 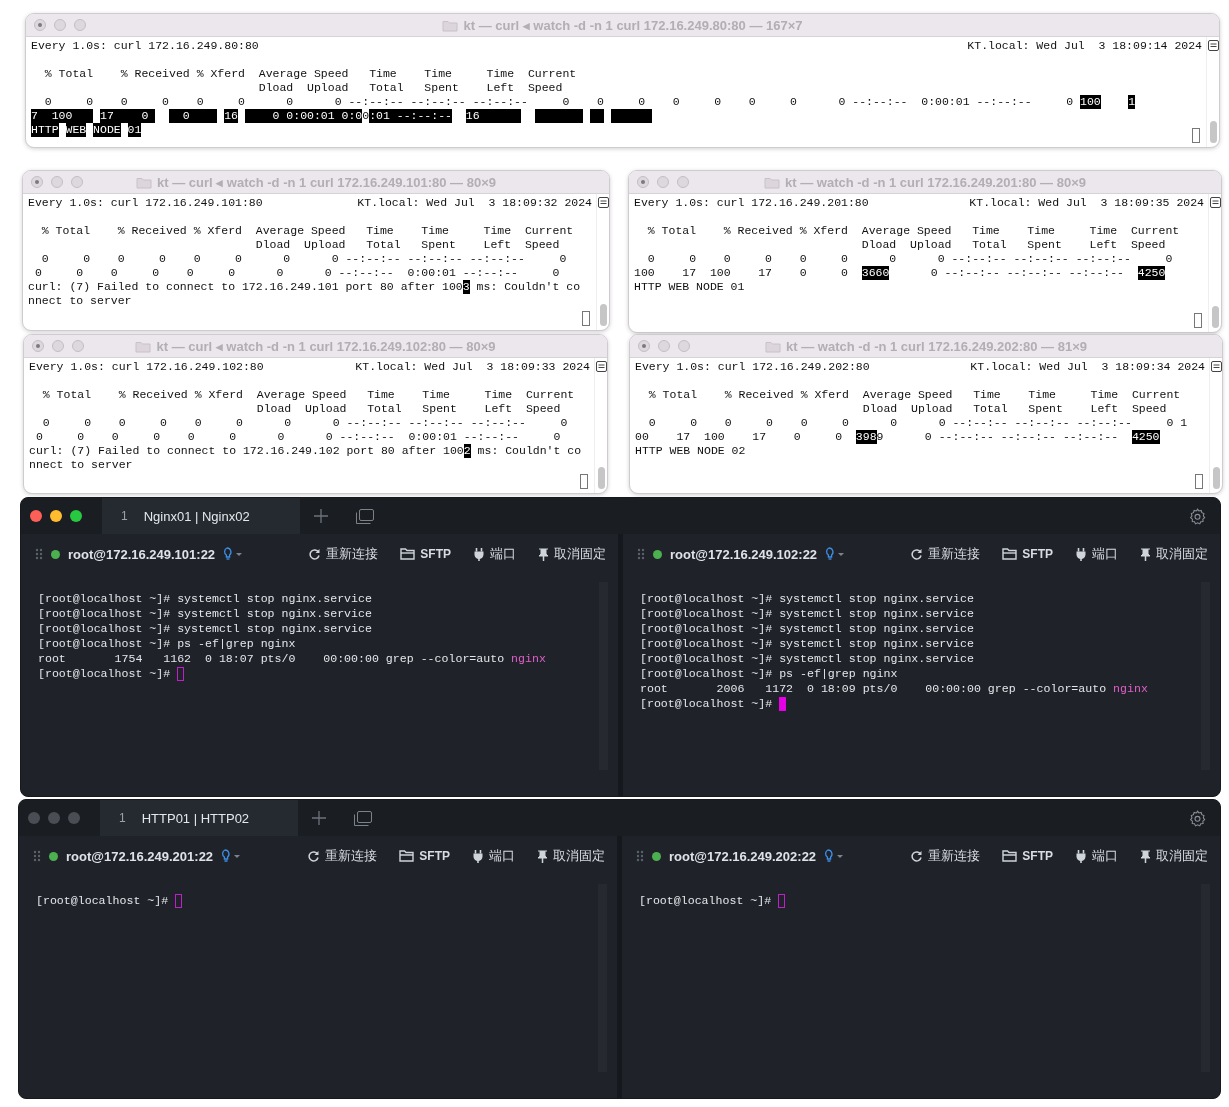 What do you see at coordinates (140, 856) in the screenshot?
I see `host-label: root@172.16.249.201:22` at bounding box center [140, 856].